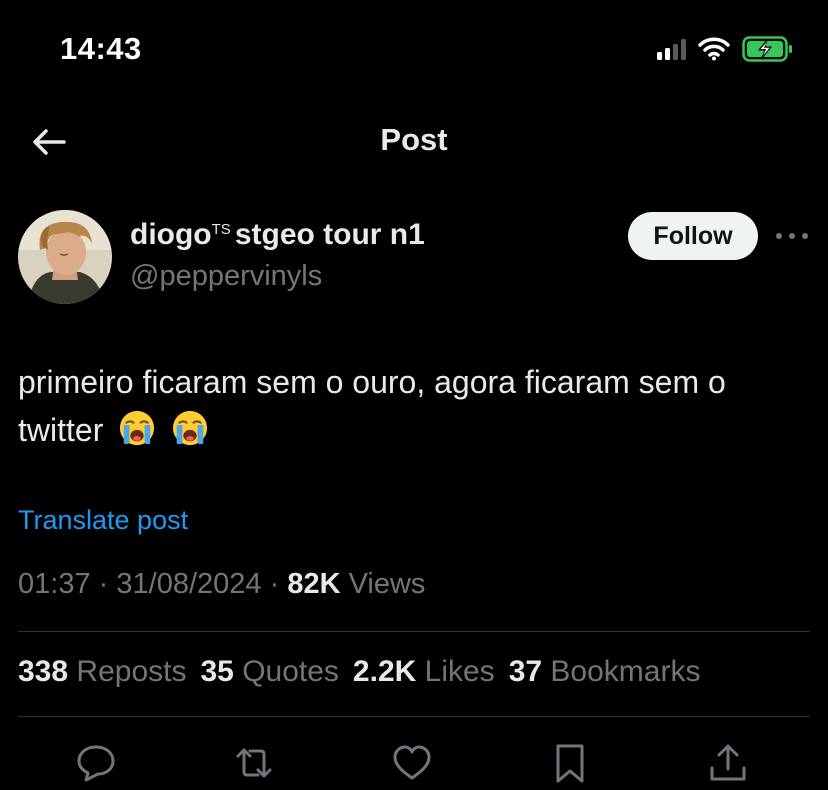 The height and width of the screenshot is (790, 828). I want to click on likes-label: Likes, so click(459, 671).